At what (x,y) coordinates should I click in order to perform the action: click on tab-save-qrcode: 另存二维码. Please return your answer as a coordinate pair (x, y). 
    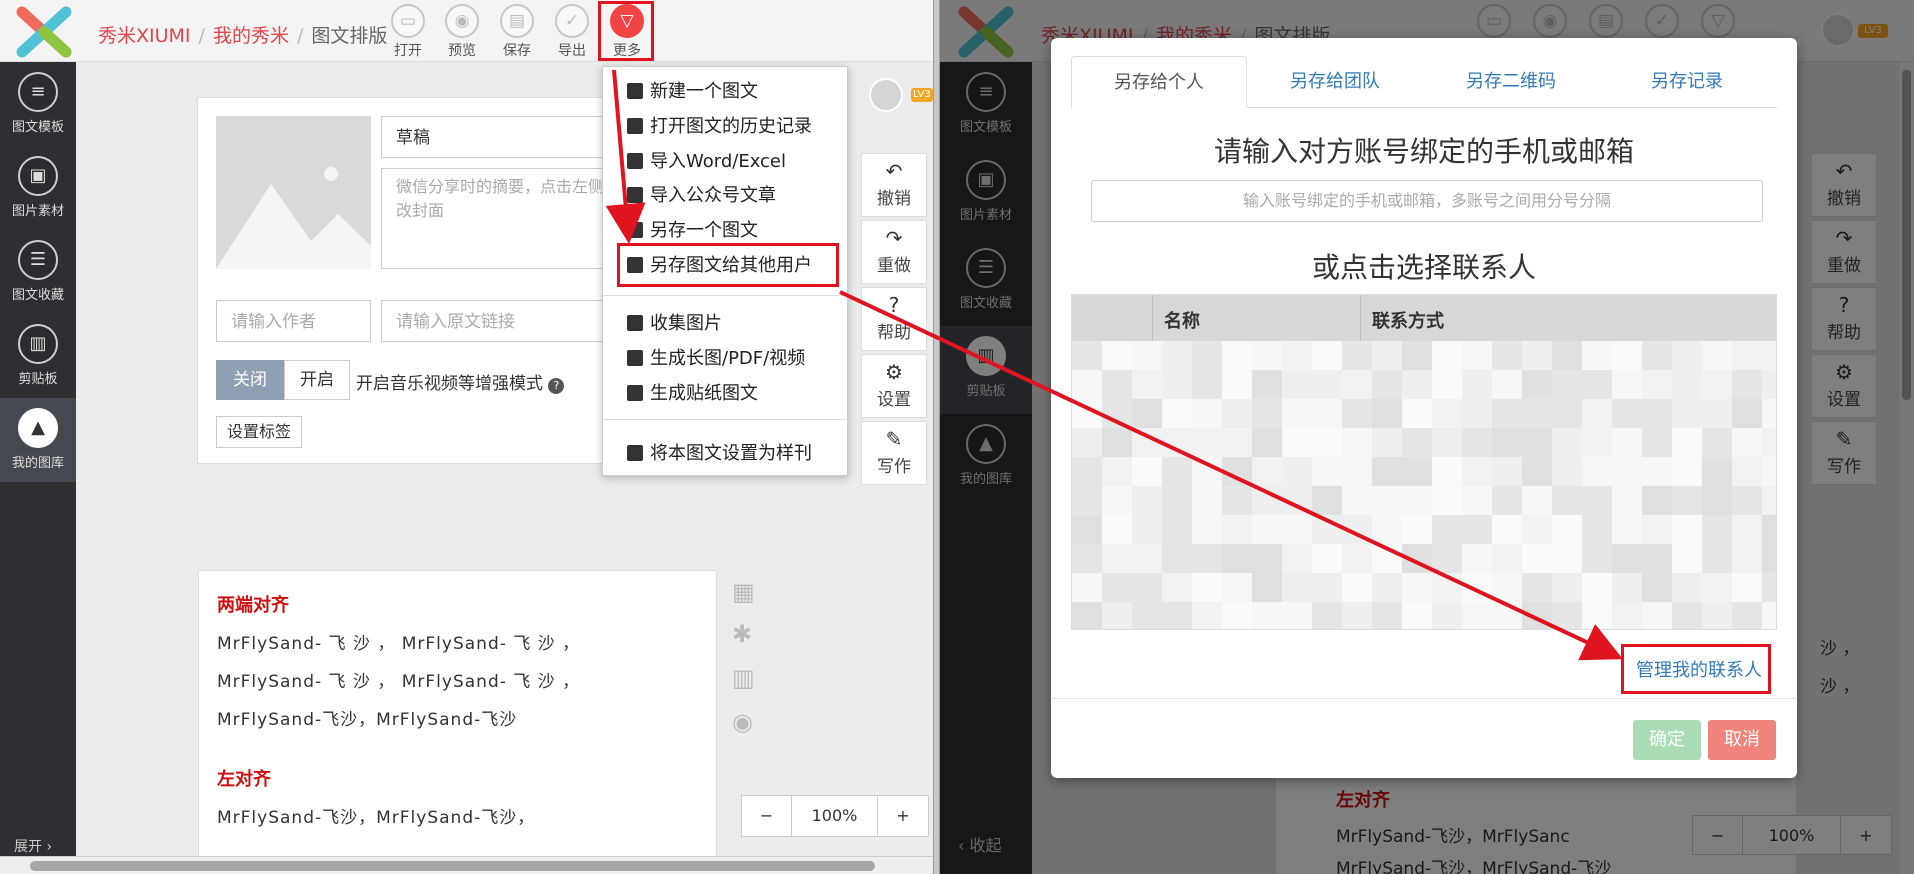
    Looking at the image, I should click on (1511, 82).